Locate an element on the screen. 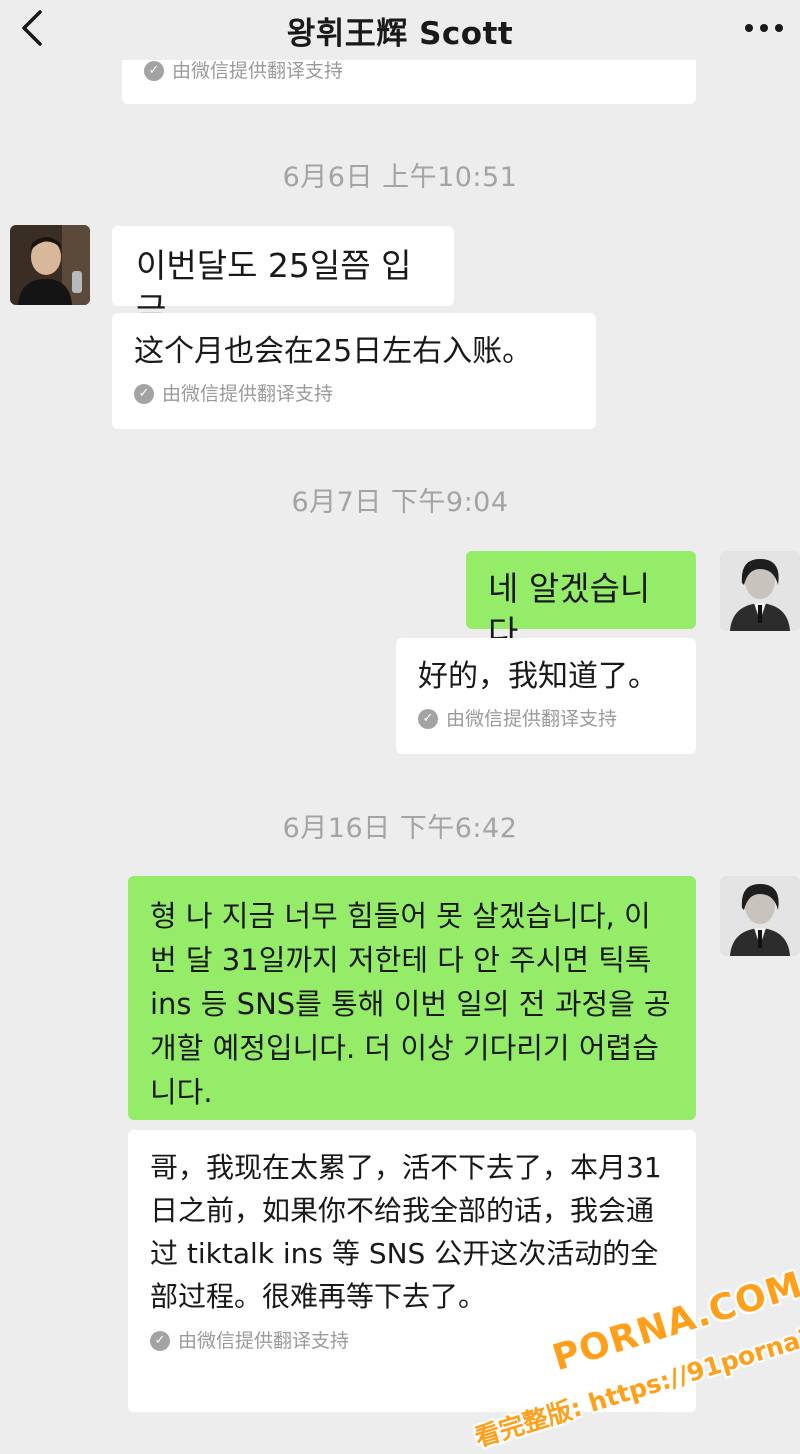  more-button is located at coordinates (764, 28).